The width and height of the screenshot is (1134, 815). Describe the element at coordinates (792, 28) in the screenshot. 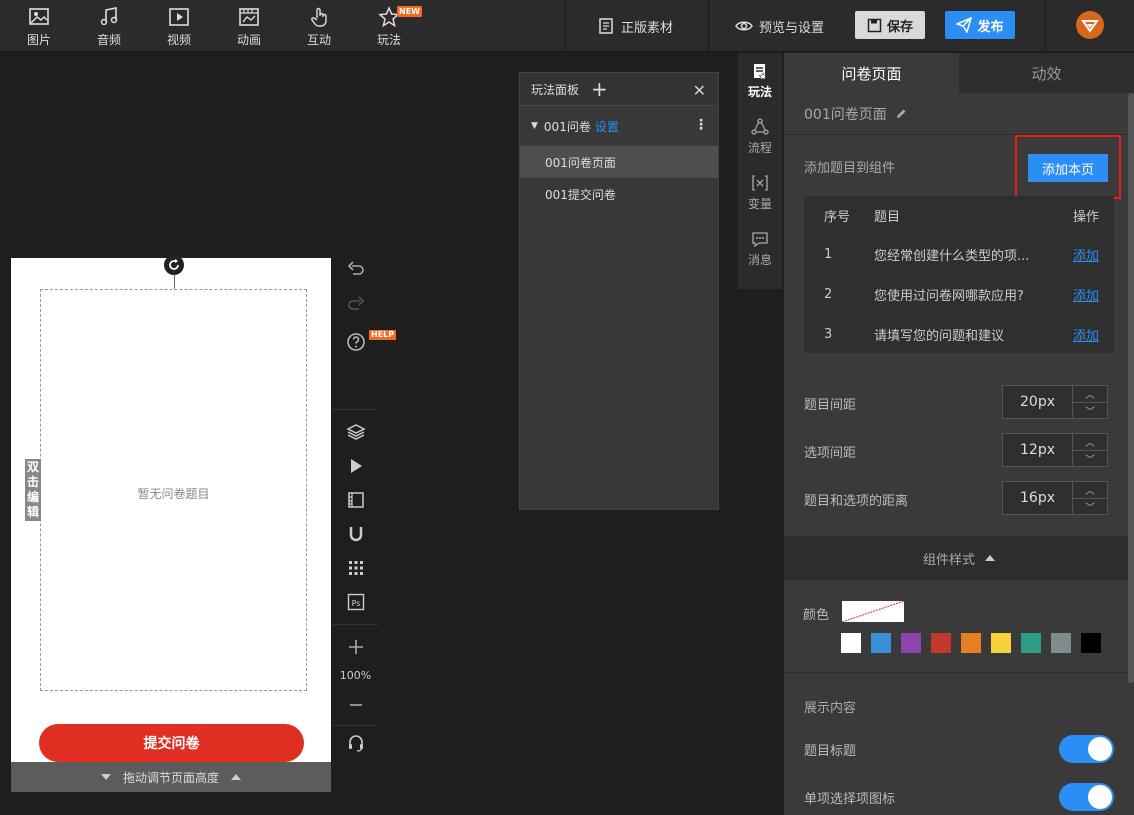

I see `preview-settings-label: 预览与设置` at that location.